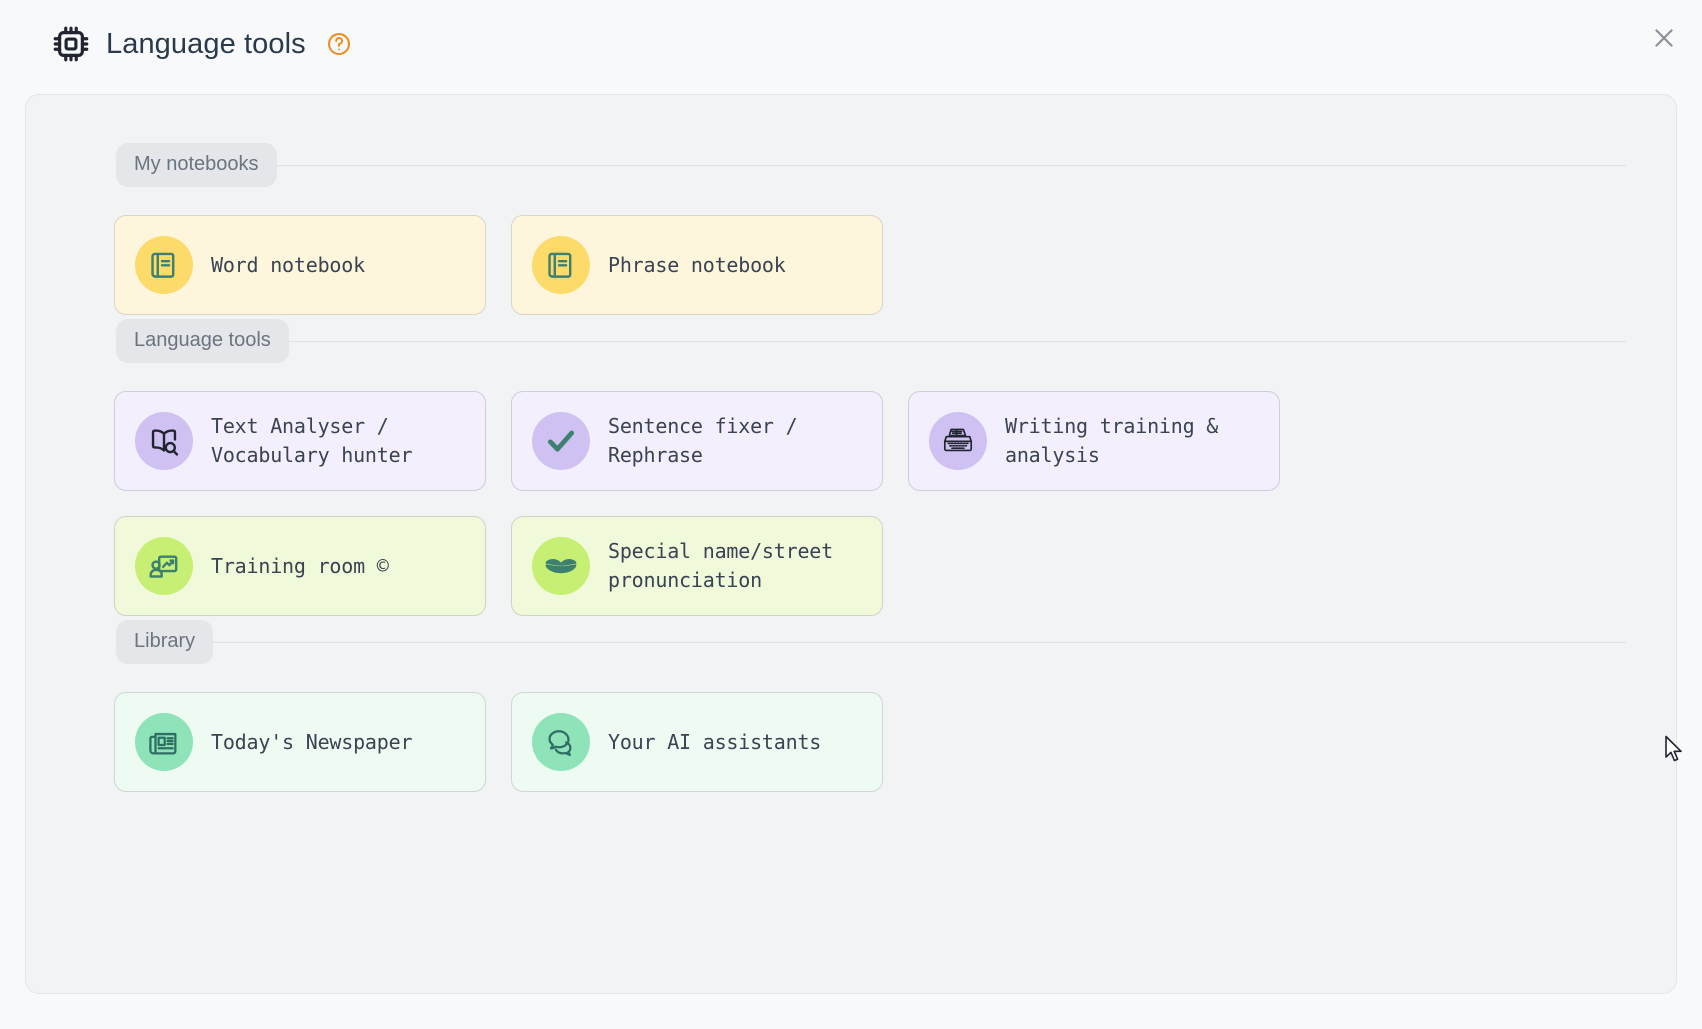 This screenshot has width=1702, height=1029. Describe the element at coordinates (164, 441) in the screenshot. I see `book-search-icon` at that location.